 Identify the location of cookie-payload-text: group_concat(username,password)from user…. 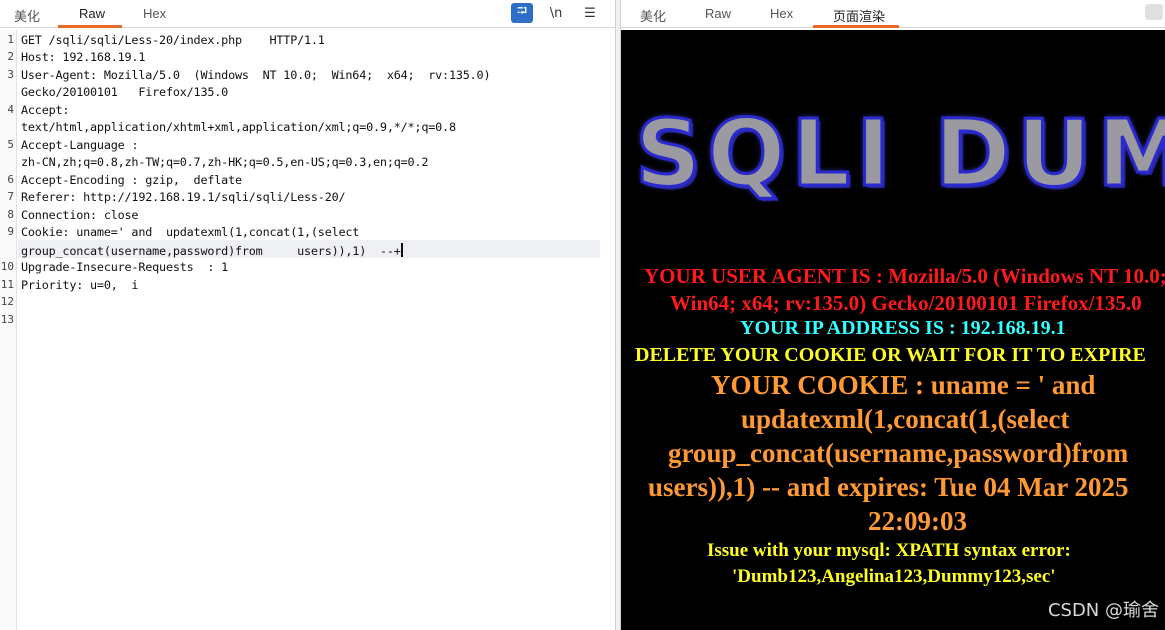
(211, 251).